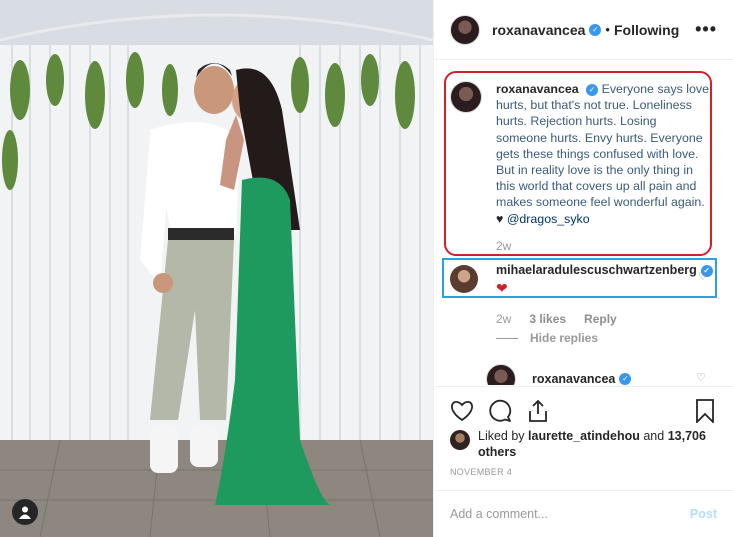 The image size is (733, 537). I want to click on reply-username: roxanavancea, so click(573, 378).